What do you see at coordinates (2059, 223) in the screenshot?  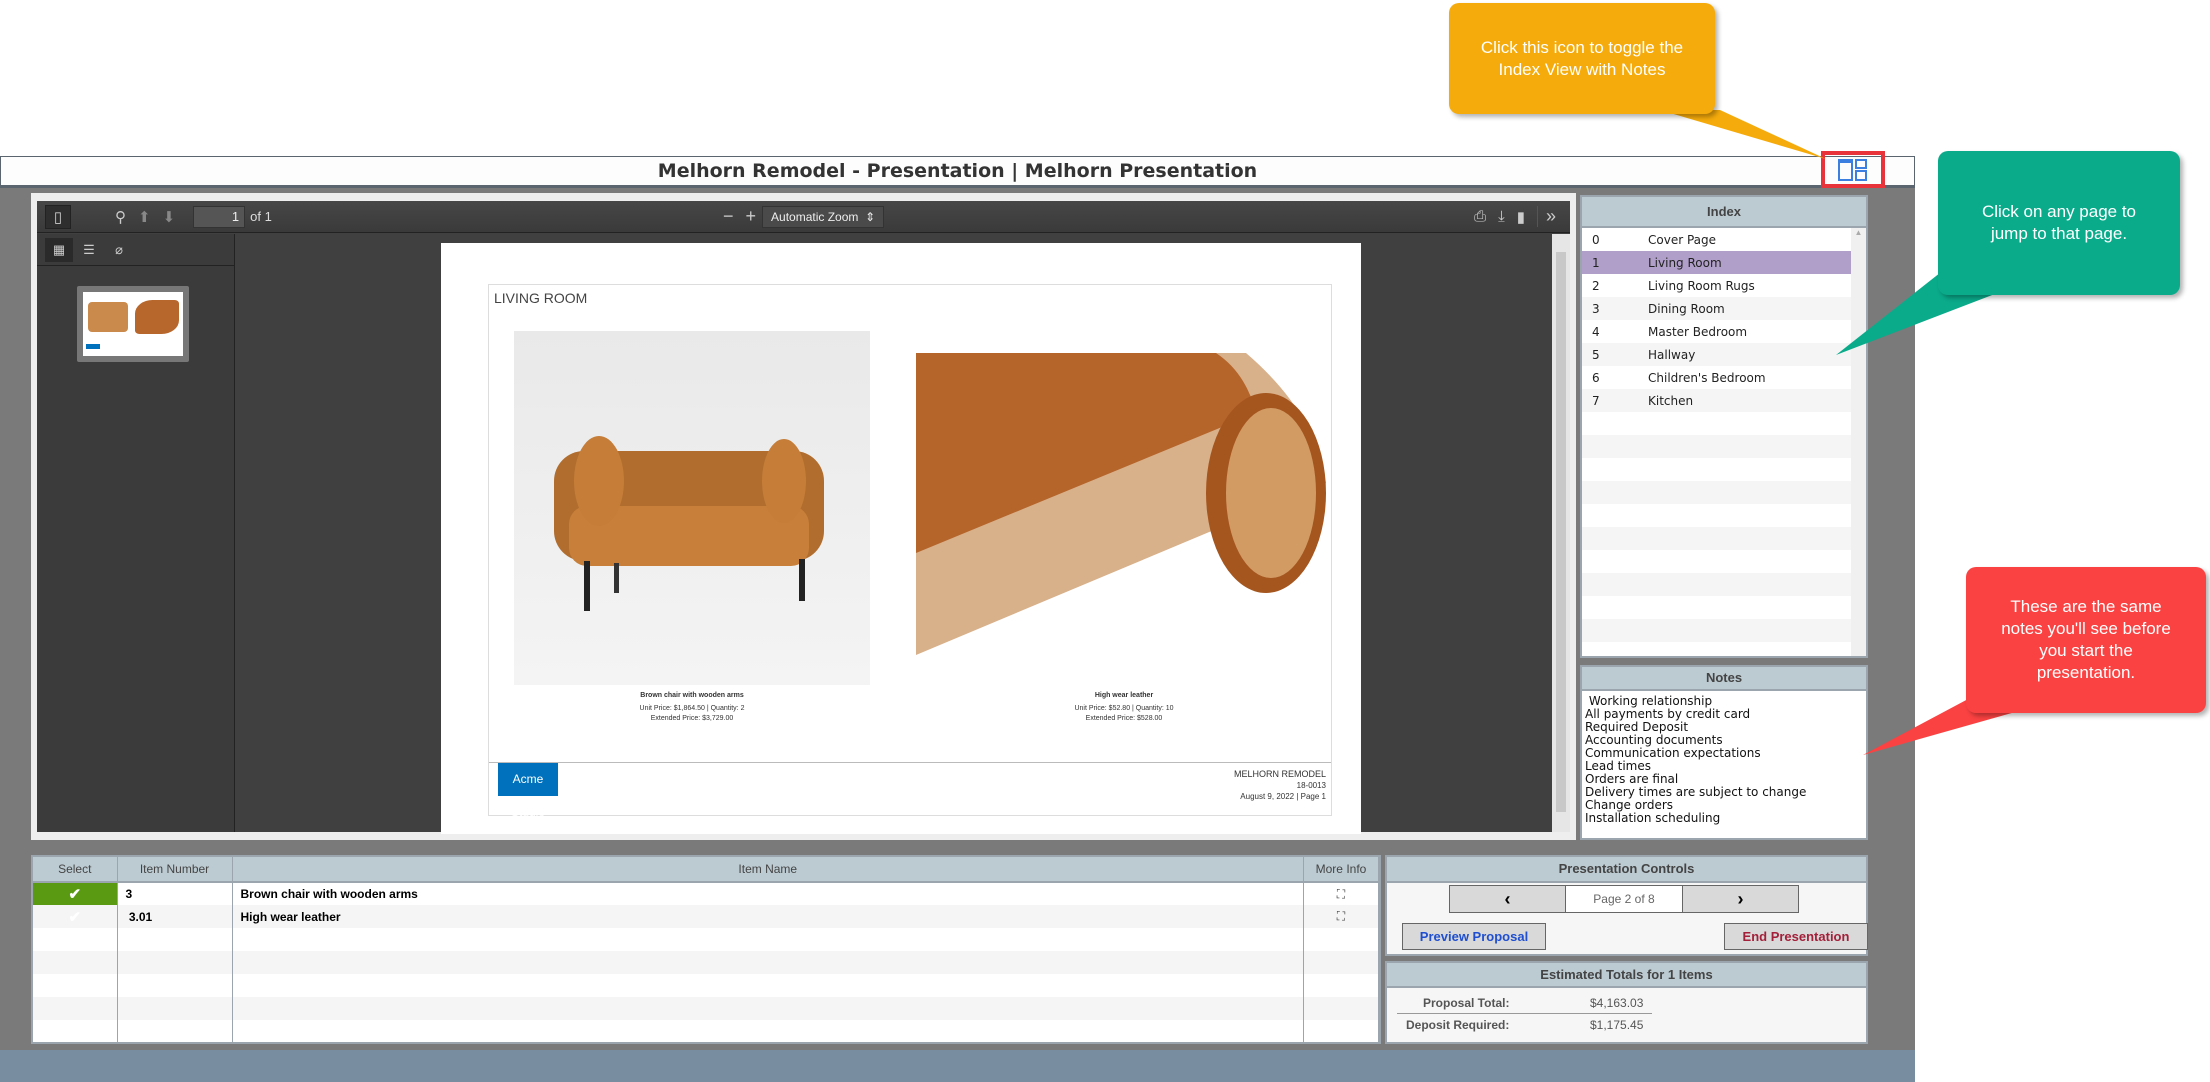 I see `index-callout: Click on any page to jump to that page.` at bounding box center [2059, 223].